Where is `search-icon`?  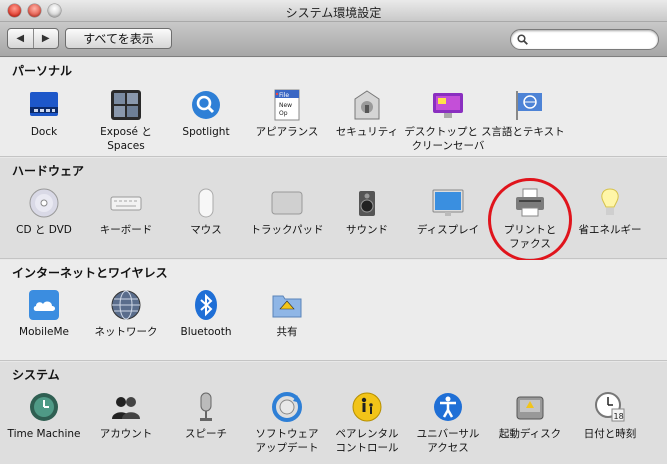 search-icon is located at coordinates (522, 39).